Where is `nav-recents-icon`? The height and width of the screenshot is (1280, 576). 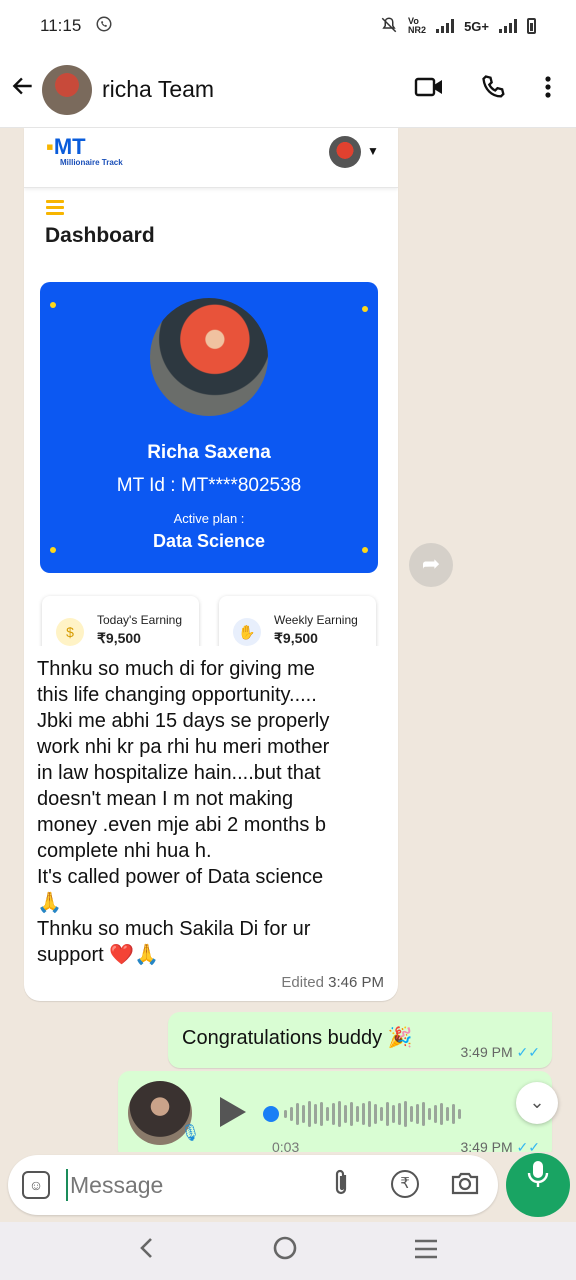 nav-recents-icon is located at coordinates (426, 1251).